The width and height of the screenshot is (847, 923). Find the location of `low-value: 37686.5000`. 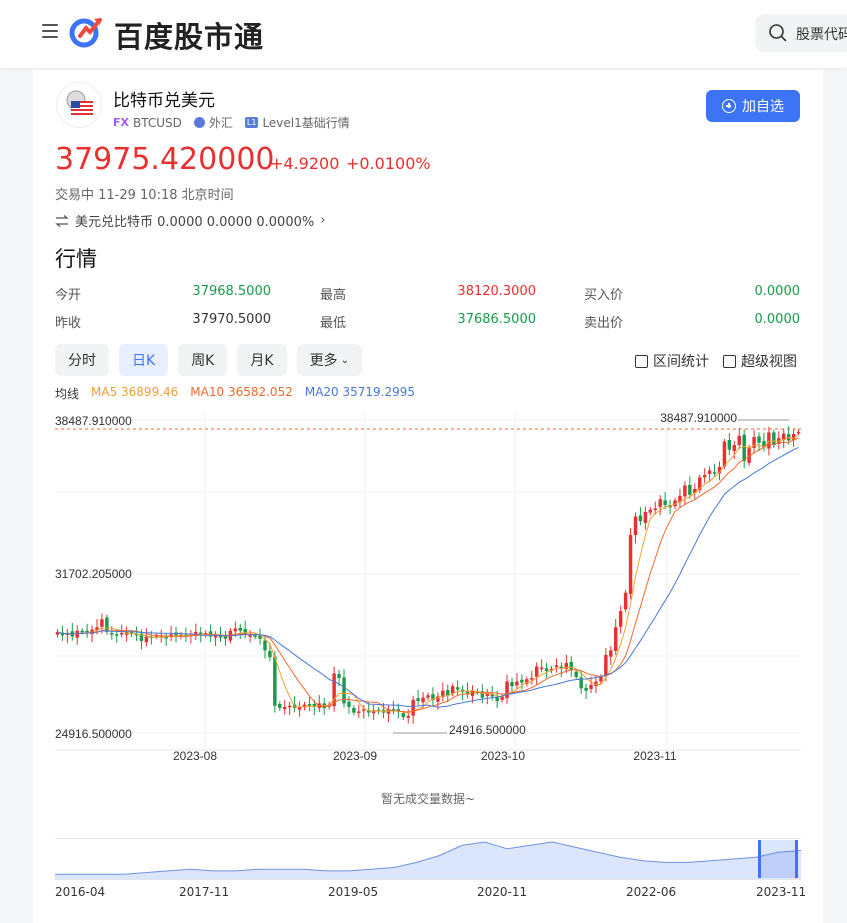

low-value: 37686.5000 is located at coordinates (496, 319).